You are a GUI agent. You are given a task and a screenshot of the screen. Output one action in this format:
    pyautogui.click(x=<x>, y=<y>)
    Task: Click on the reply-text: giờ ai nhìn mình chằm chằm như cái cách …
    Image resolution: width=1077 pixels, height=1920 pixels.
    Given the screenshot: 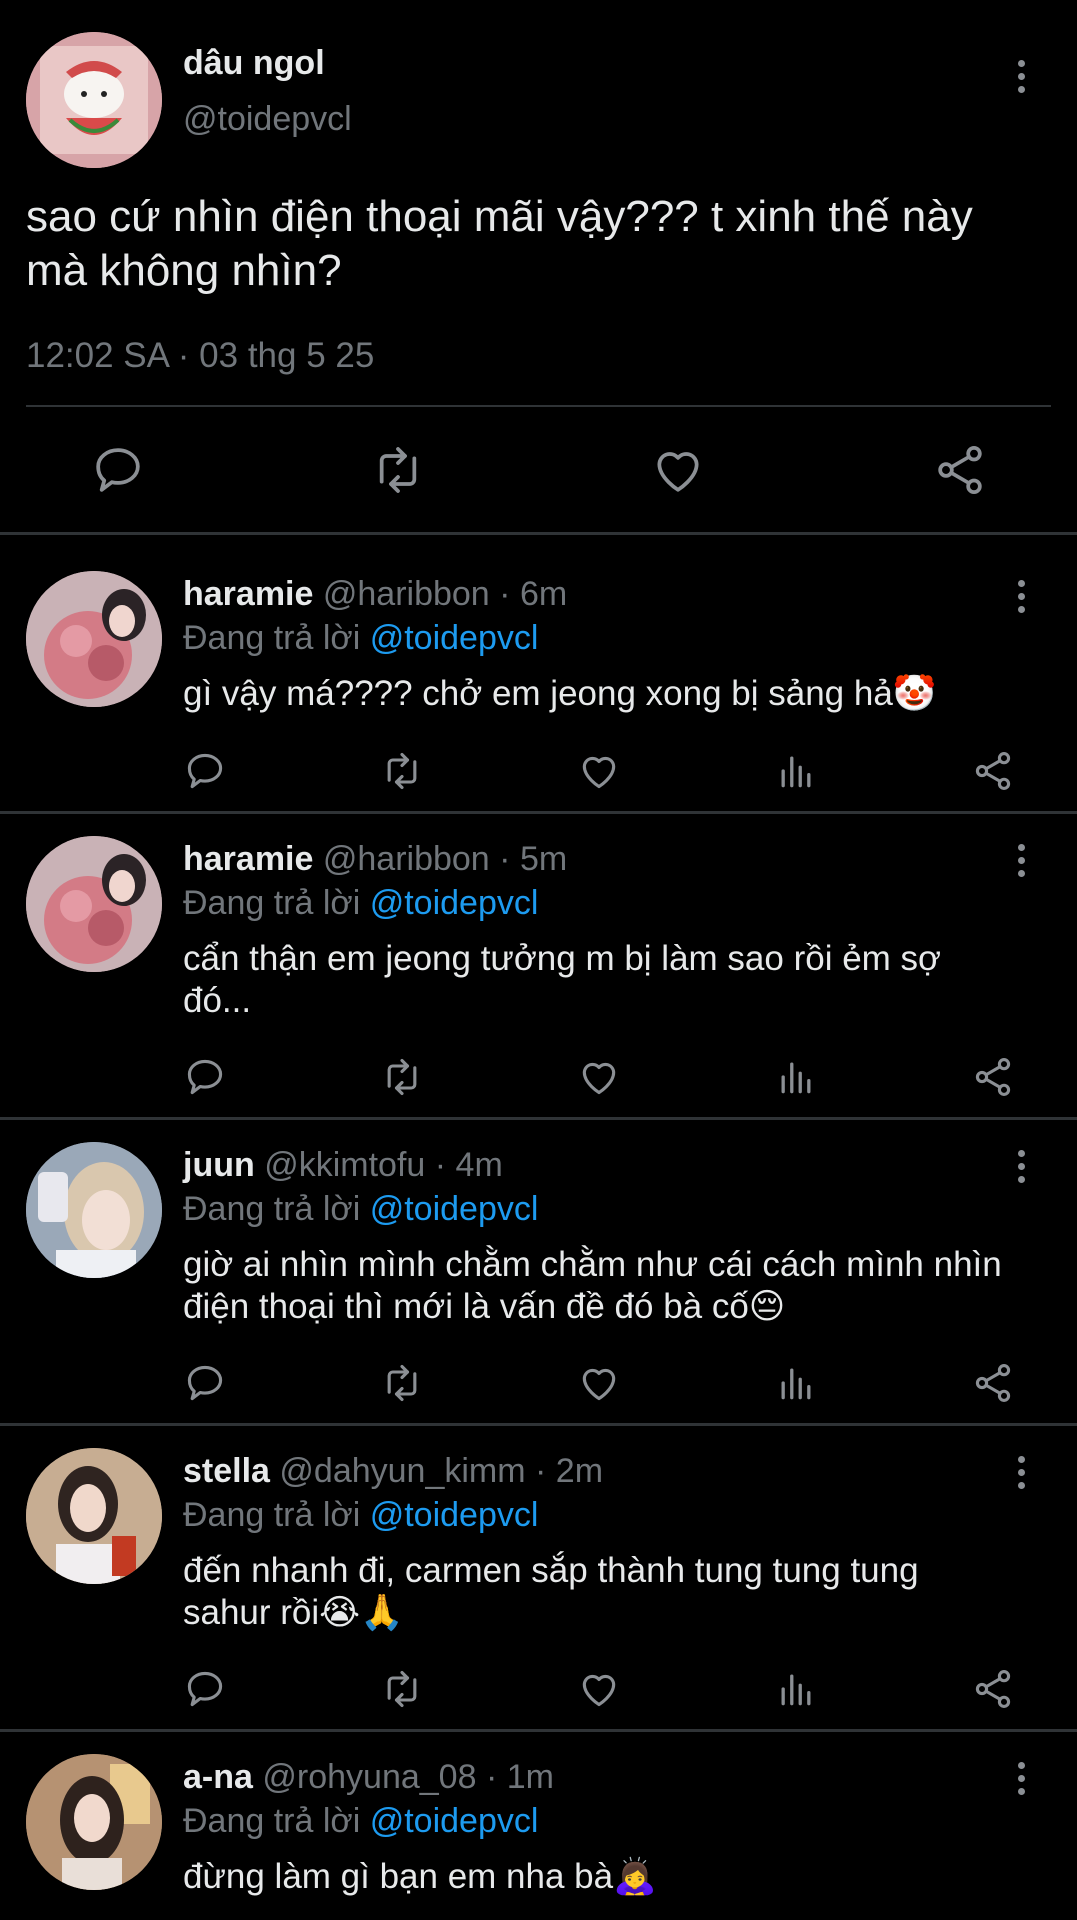 What is the action you would take?
    pyautogui.click(x=592, y=1285)
    